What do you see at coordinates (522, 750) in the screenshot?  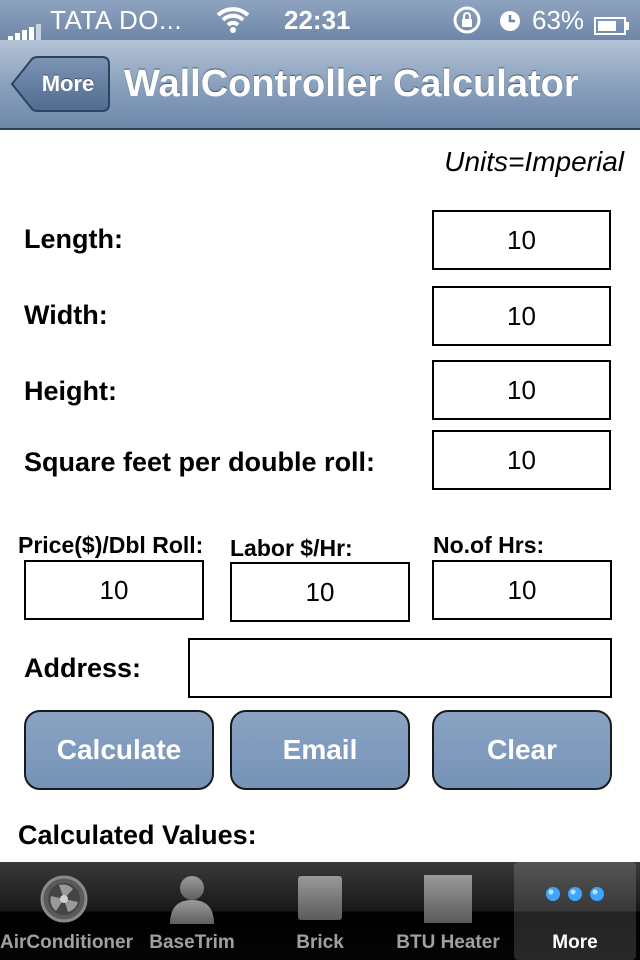 I see `clear-button: Clear` at bounding box center [522, 750].